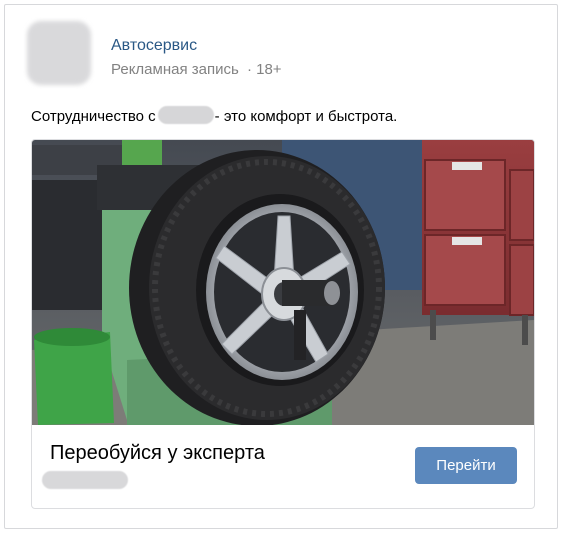 This screenshot has width=562, height=533. What do you see at coordinates (157, 453) in the screenshot?
I see `card-title: Переобуйся у эксперта` at bounding box center [157, 453].